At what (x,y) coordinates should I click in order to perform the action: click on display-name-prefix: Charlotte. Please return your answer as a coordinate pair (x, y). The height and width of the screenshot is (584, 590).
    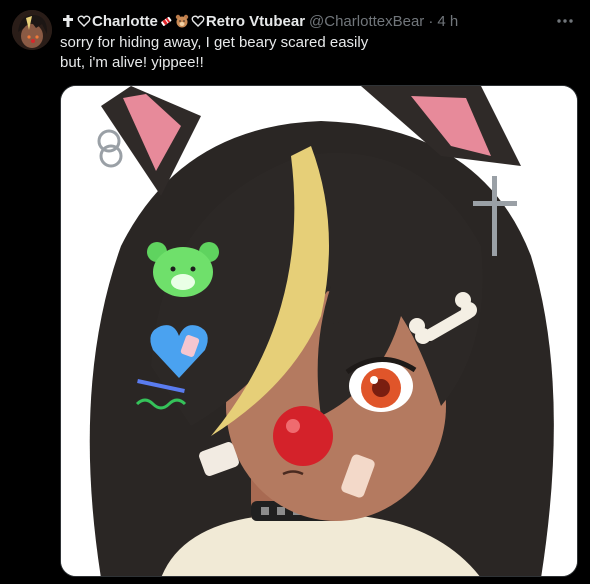
    Looking at the image, I should click on (125, 21).